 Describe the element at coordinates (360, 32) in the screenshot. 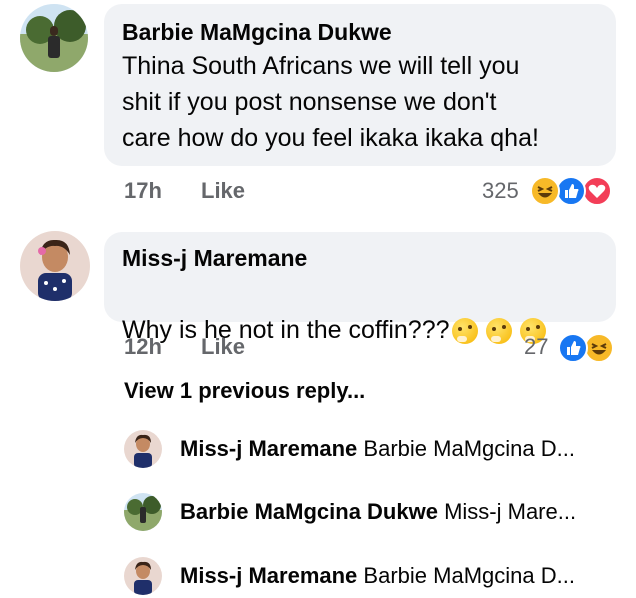

I see `comment-author: Barbie MaMgcina Dukwe` at that location.